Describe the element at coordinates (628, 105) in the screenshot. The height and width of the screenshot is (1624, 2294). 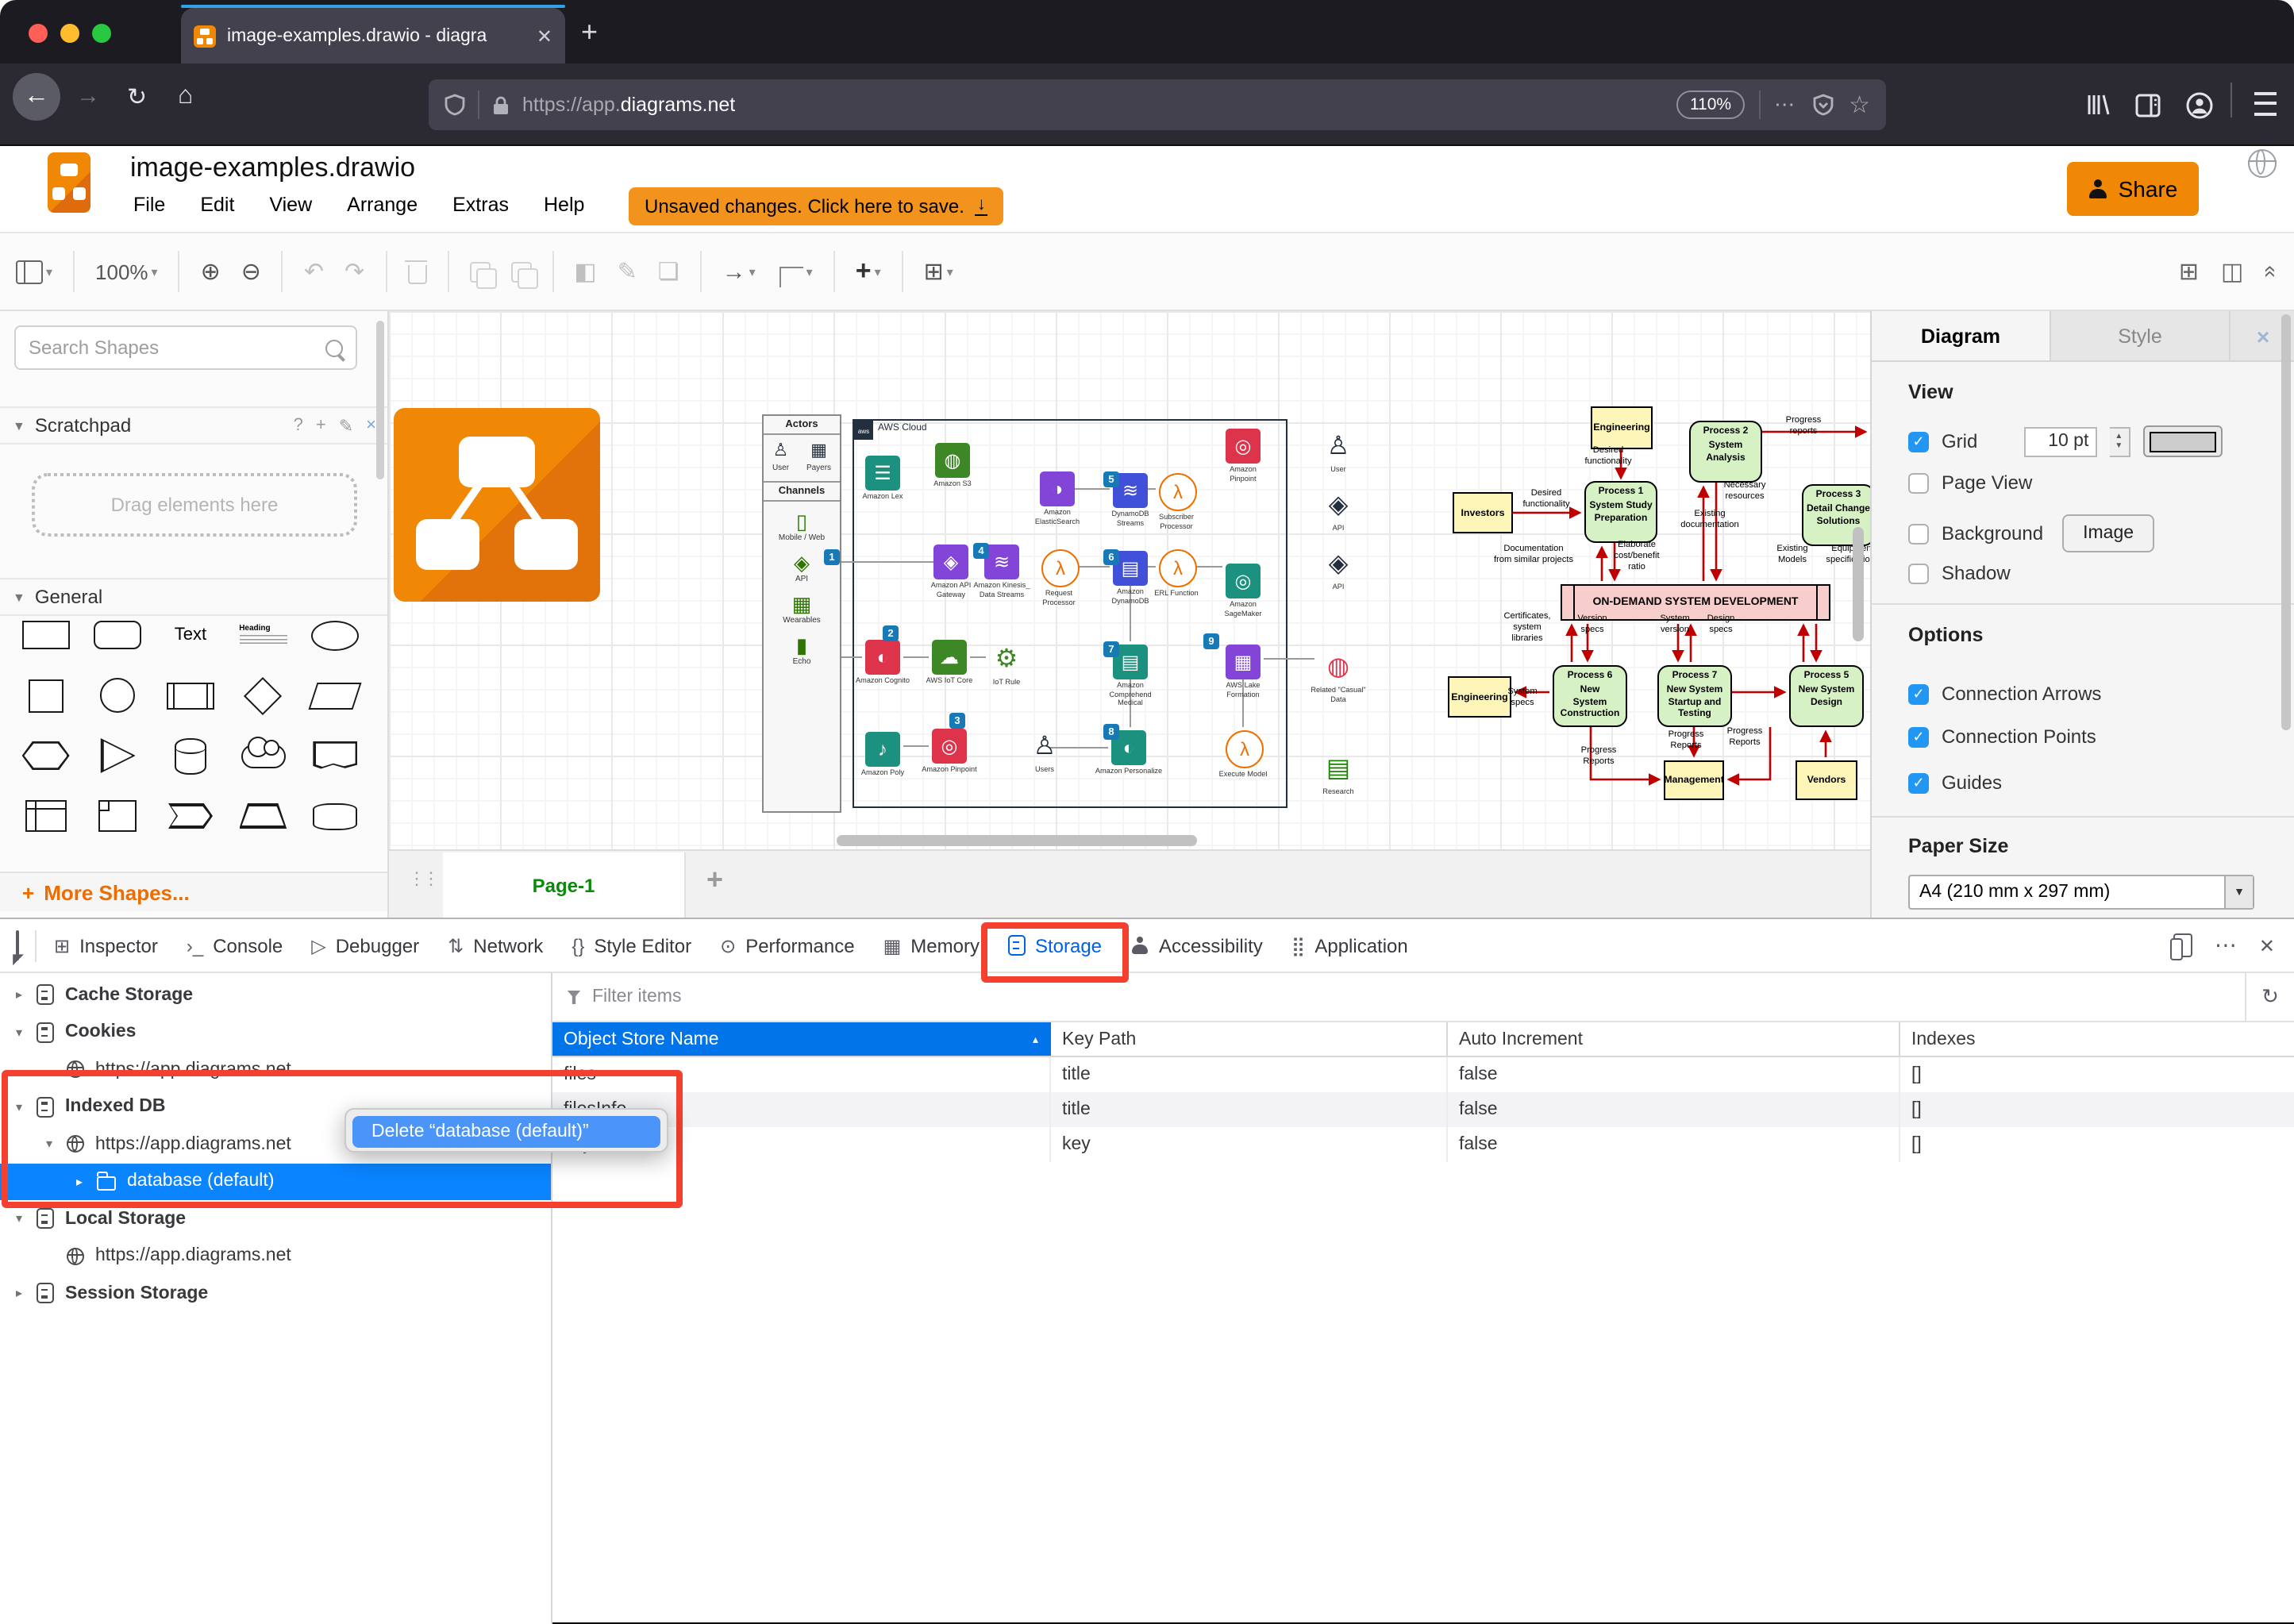
I see `url-text: https://app.diagrams.net` at that location.